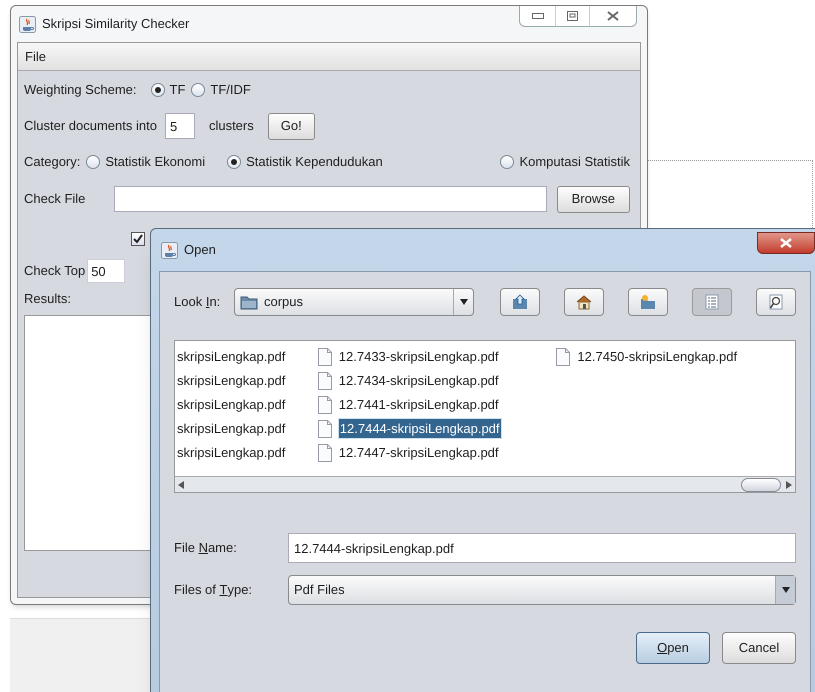 The image size is (815, 692). Describe the element at coordinates (221, 90) in the screenshot. I see `radio-button: TF/IDF` at that location.